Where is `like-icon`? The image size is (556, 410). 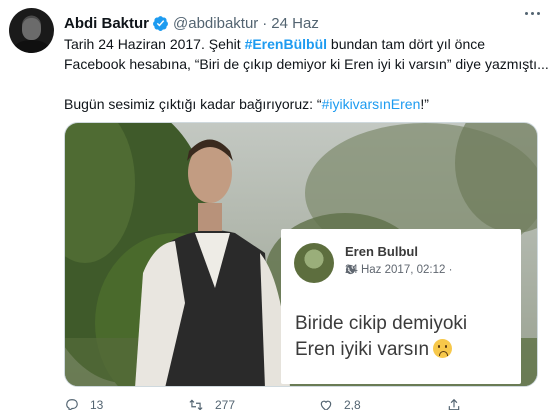
like-icon is located at coordinates (326, 405).